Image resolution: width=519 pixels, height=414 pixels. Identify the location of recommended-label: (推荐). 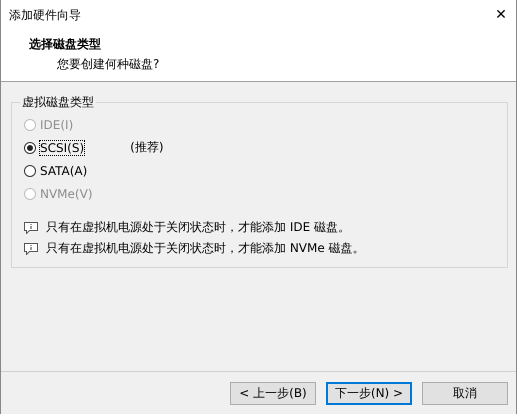
(147, 147).